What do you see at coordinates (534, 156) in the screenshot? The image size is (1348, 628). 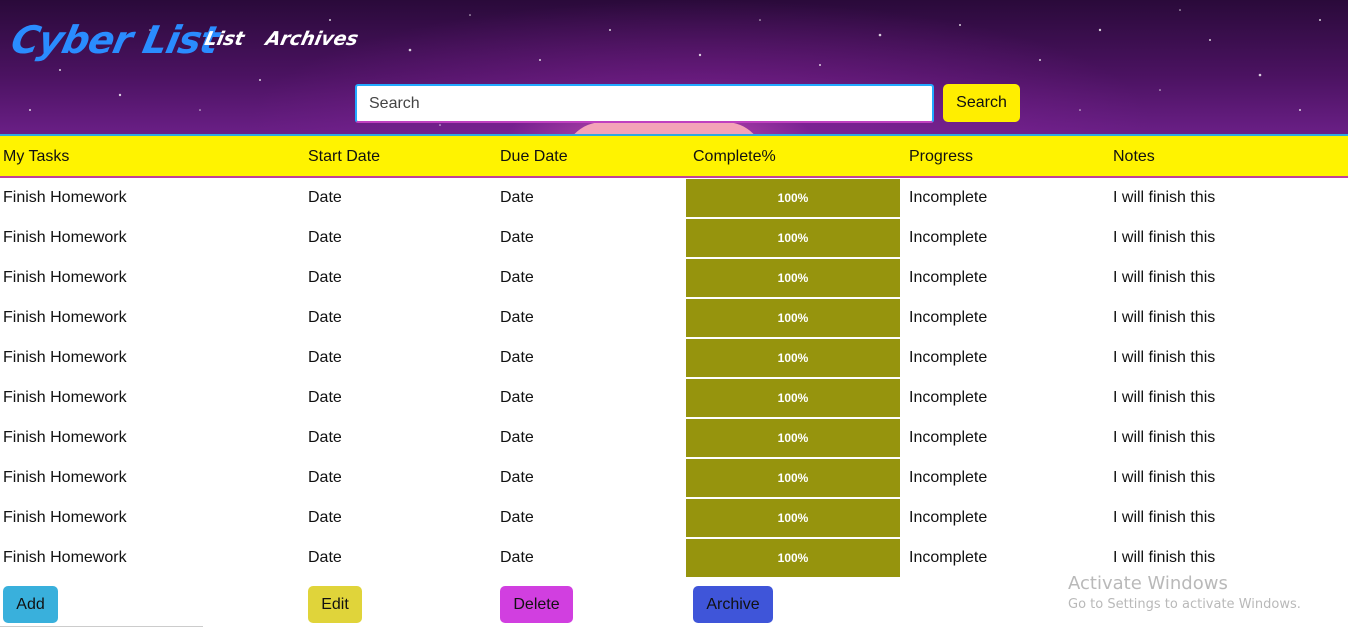 I see `column-header-due-date: Due Date` at bounding box center [534, 156].